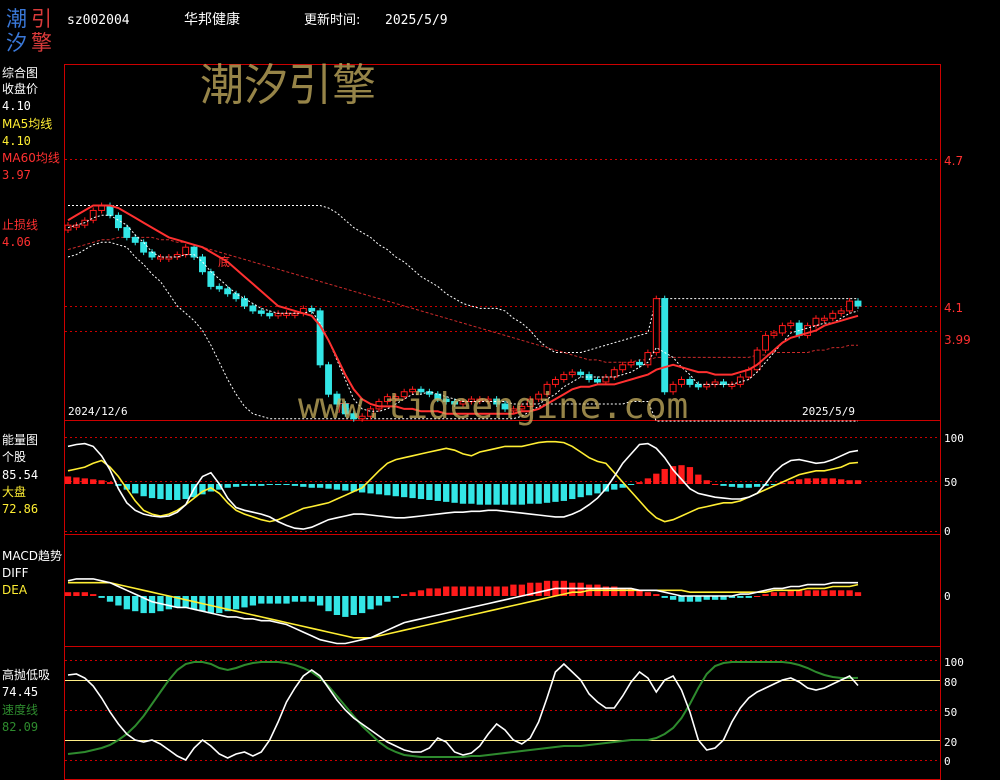  What do you see at coordinates (212, 19) in the screenshot?
I see `stock-name: 华邦健康` at bounding box center [212, 19].